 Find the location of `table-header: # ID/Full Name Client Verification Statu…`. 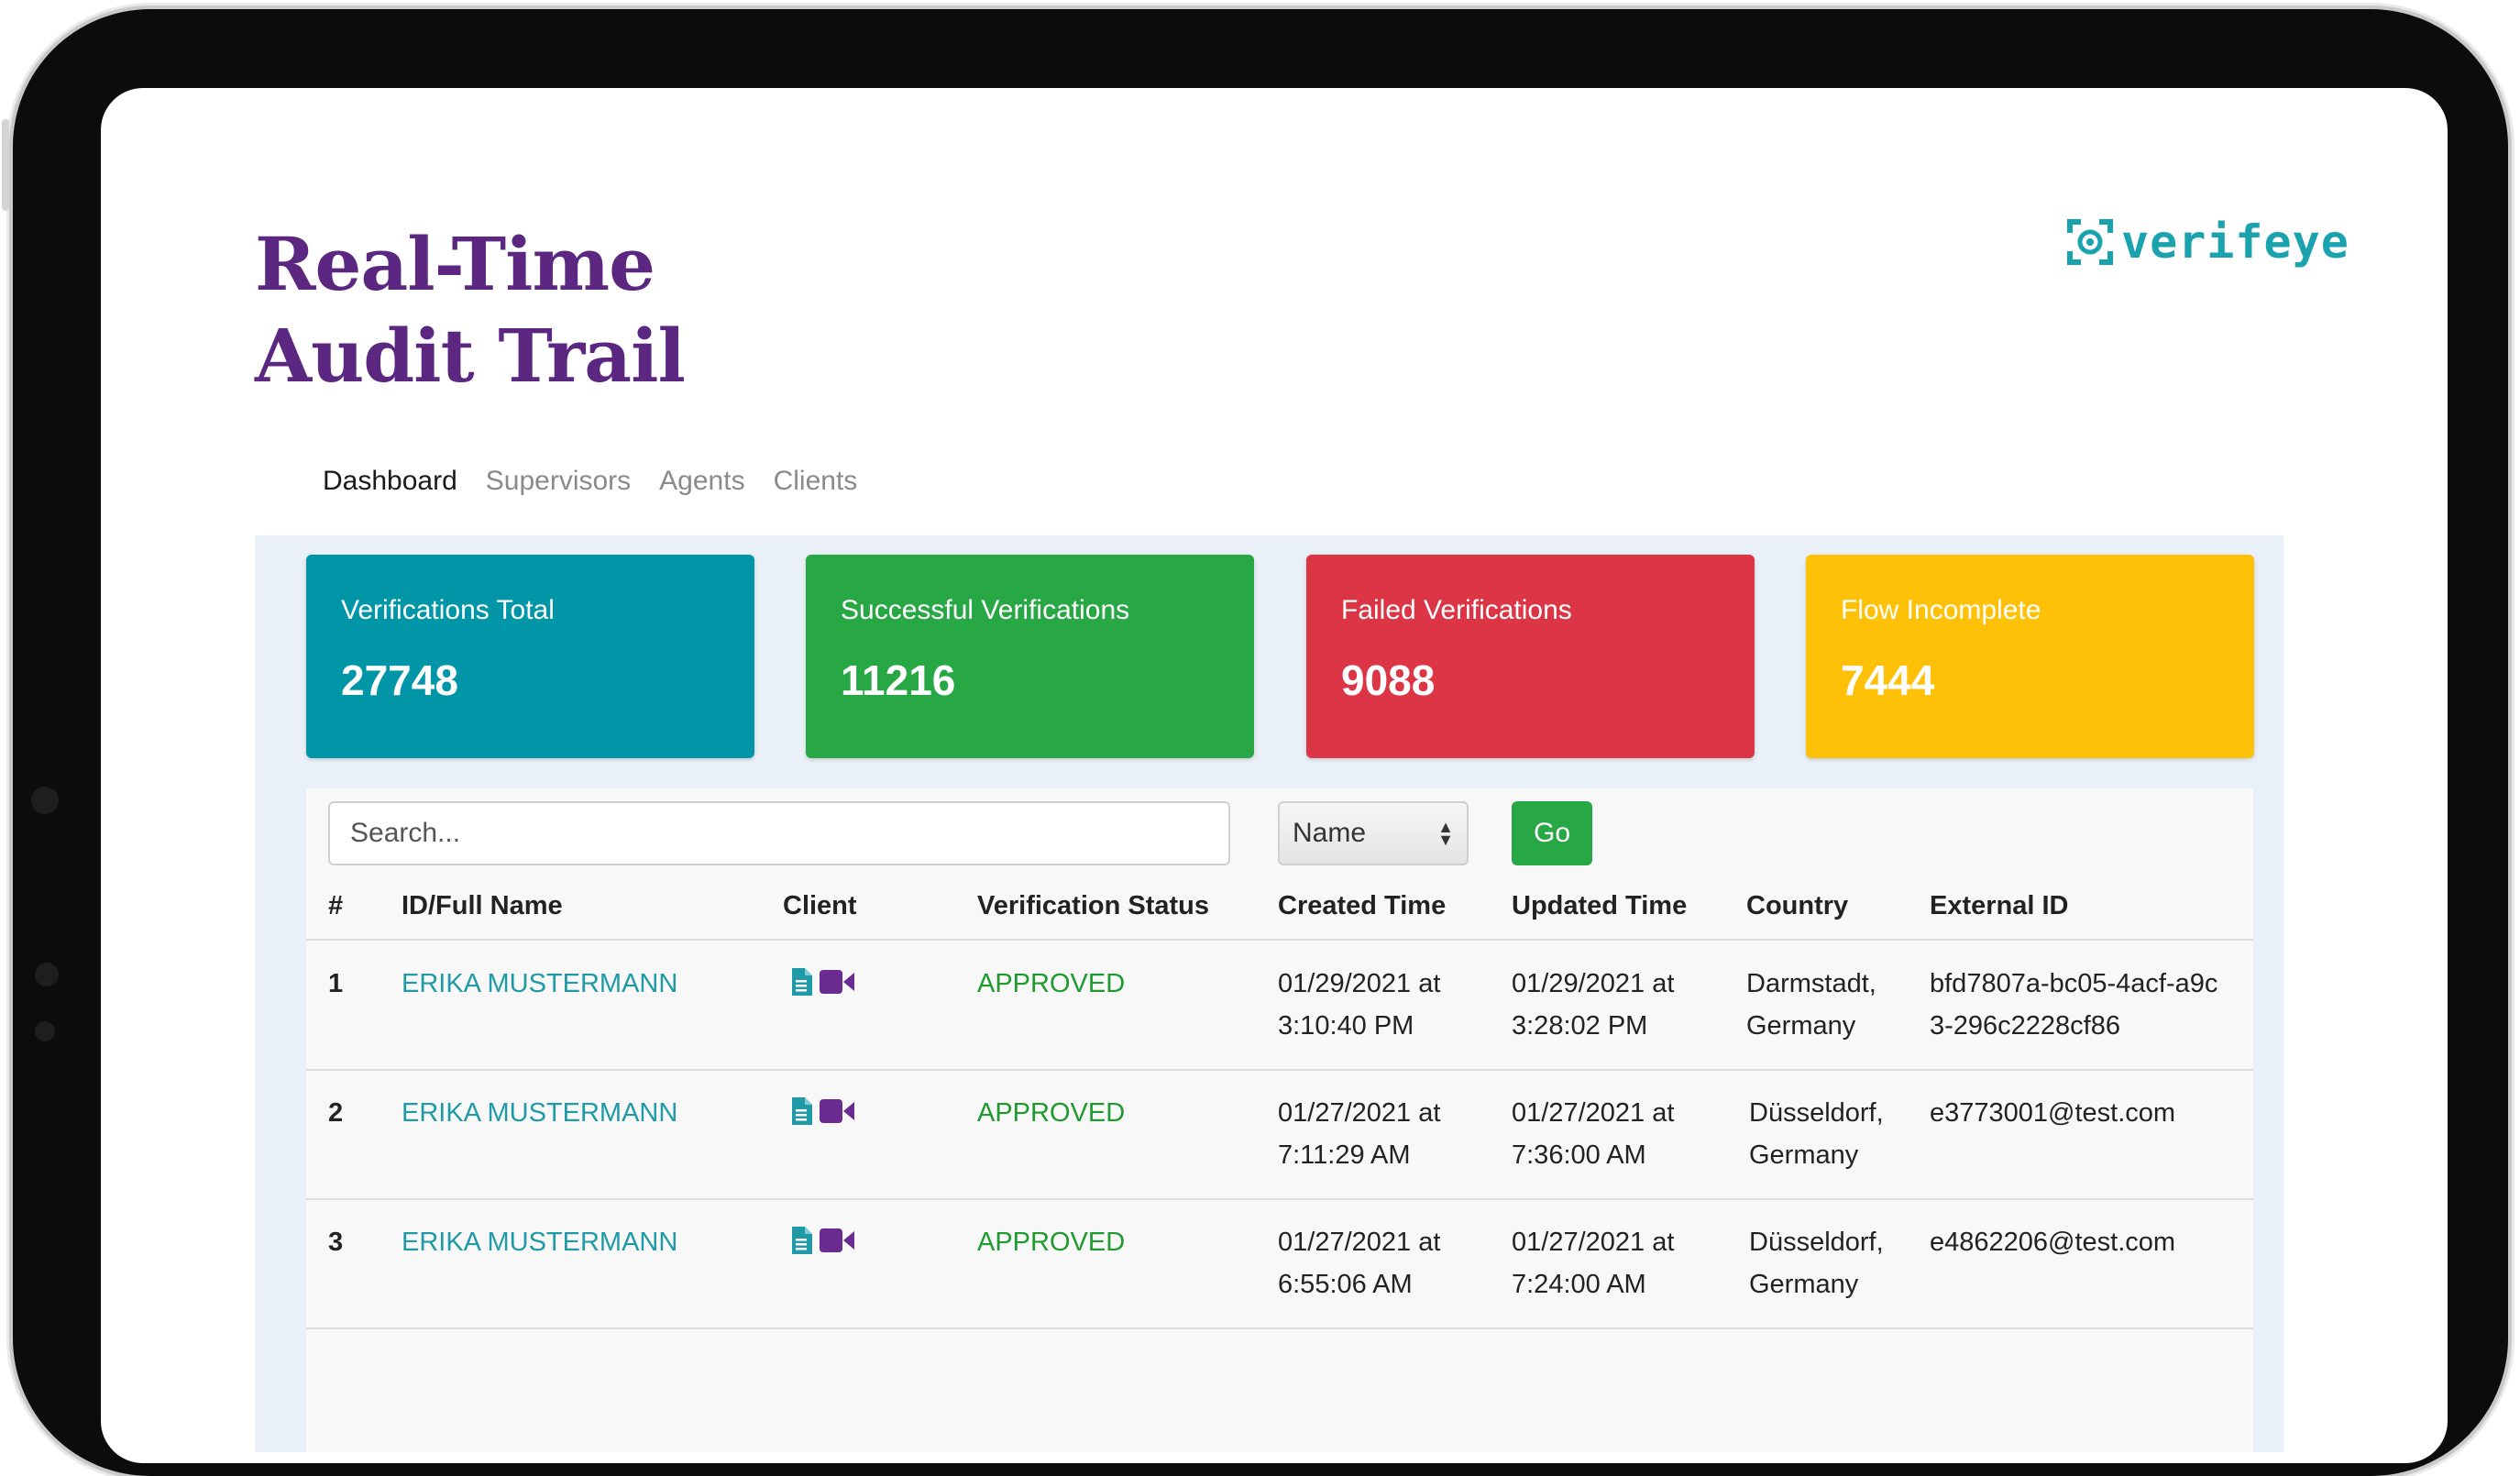

table-header: # ID/Full Name Client Verification Statu… is located at coordinates (1279, 913).